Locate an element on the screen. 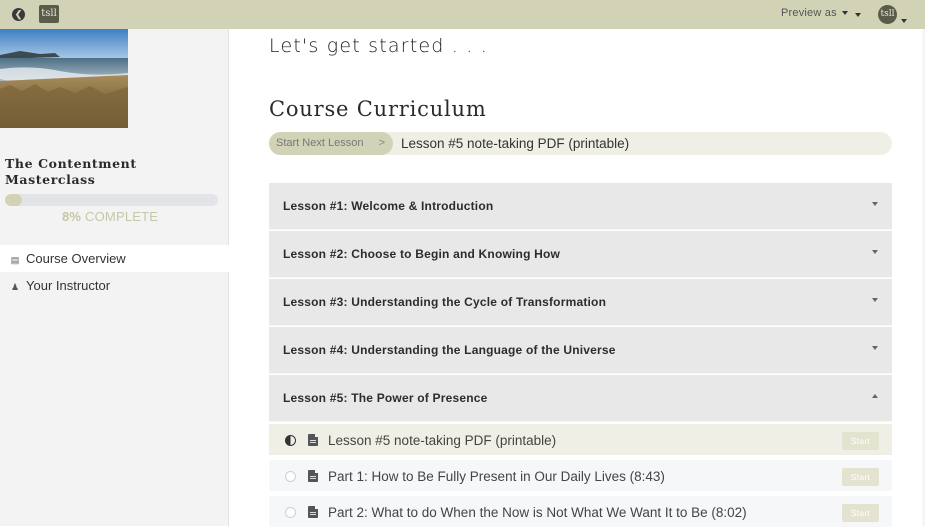 The image size is (925, 529). course-image is located at coordinates (64, 78).